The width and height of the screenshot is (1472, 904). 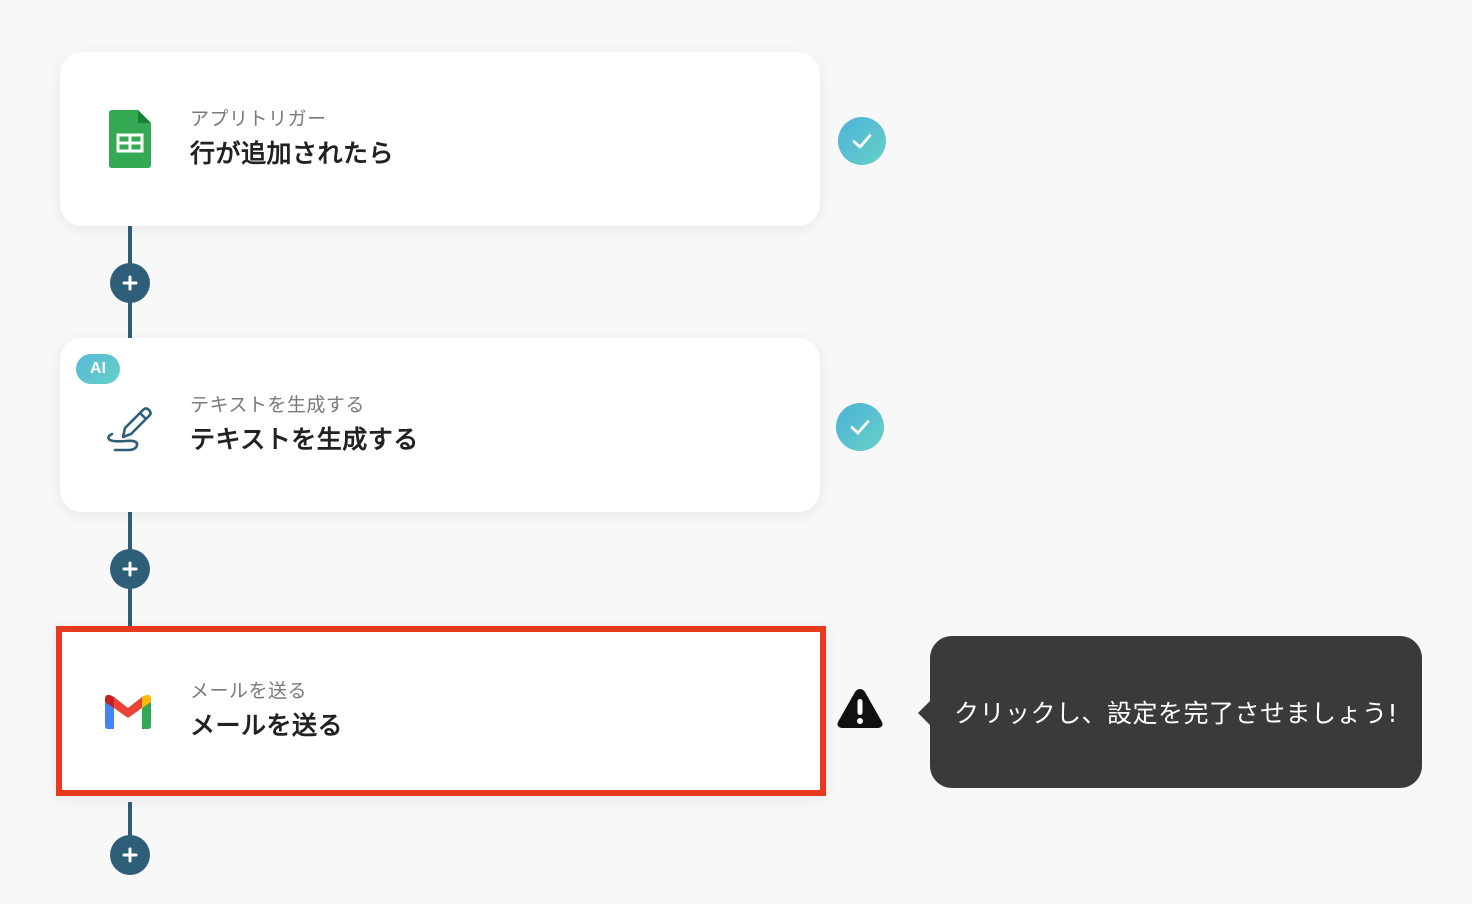 What do you see at coordinates (440, 139) in the screenshot?
I see `step-card-trigger: アプリトリガー 行が追加されたら` at bounding box center [440, 139].